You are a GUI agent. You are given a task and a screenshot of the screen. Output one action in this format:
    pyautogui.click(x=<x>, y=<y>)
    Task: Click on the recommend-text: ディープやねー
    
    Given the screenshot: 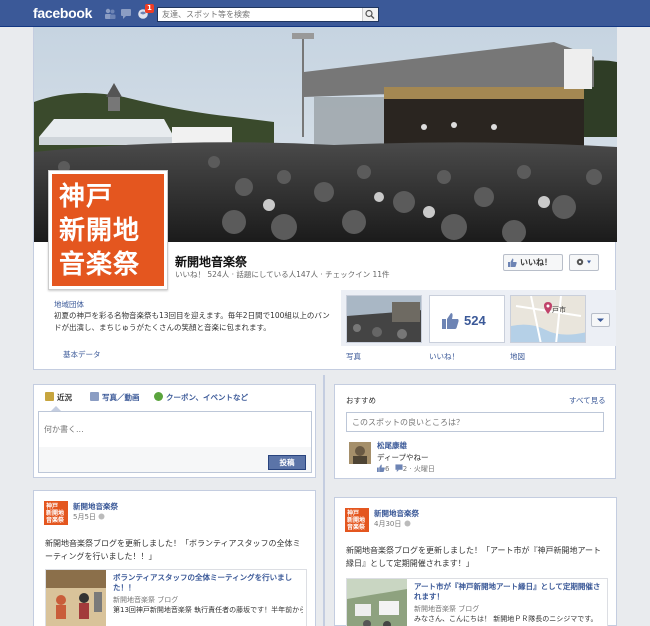 What is the action you would take?
    pyautogui.click(x=403, y=457)
    